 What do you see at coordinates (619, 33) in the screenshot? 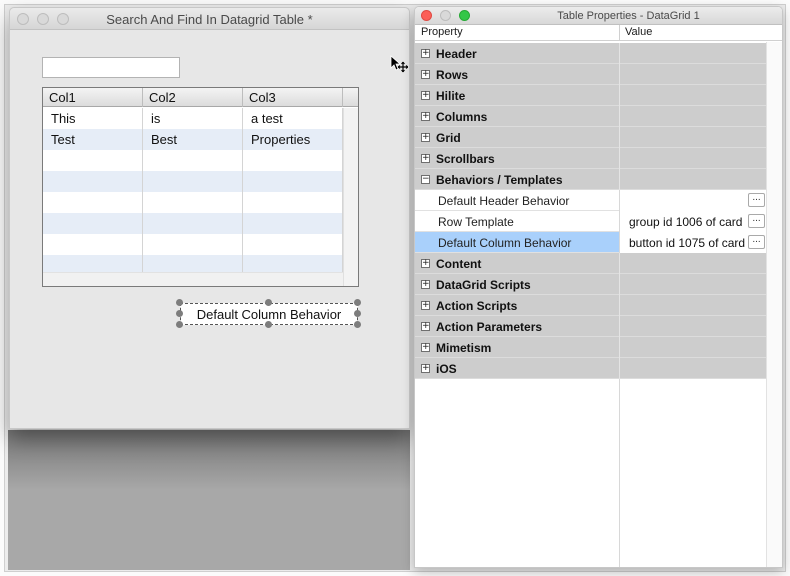
I see `column-separator` at bounding box center [619, 33].